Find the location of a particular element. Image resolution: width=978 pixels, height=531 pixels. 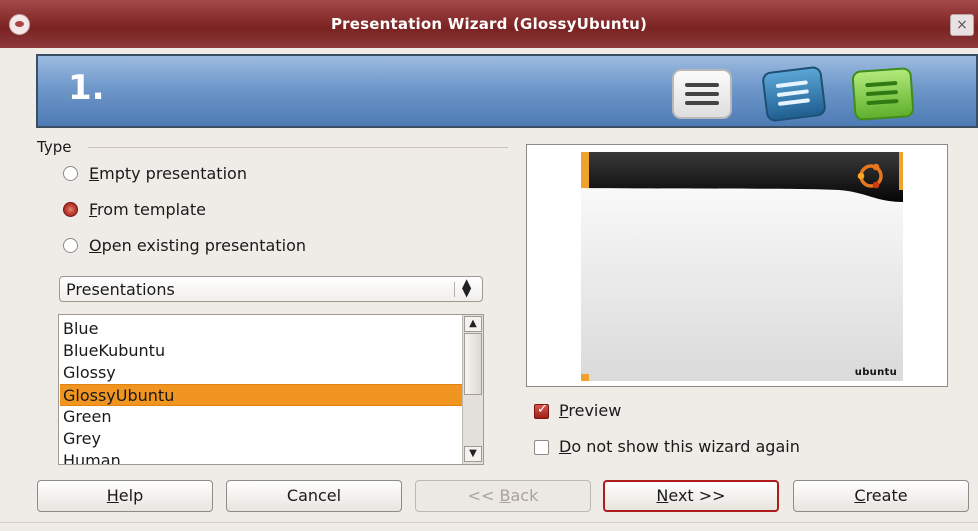

window-title: Presentation Wizard (GlossyUbuntu) is located at coordinates (489, 24).